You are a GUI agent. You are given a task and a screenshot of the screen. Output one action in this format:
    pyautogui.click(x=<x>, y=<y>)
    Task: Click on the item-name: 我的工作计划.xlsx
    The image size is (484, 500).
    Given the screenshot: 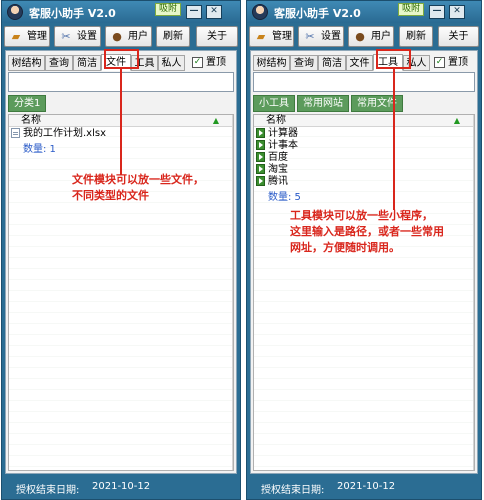 What is the action you would take?
    pyautogui.click(x=65, y=133)
    